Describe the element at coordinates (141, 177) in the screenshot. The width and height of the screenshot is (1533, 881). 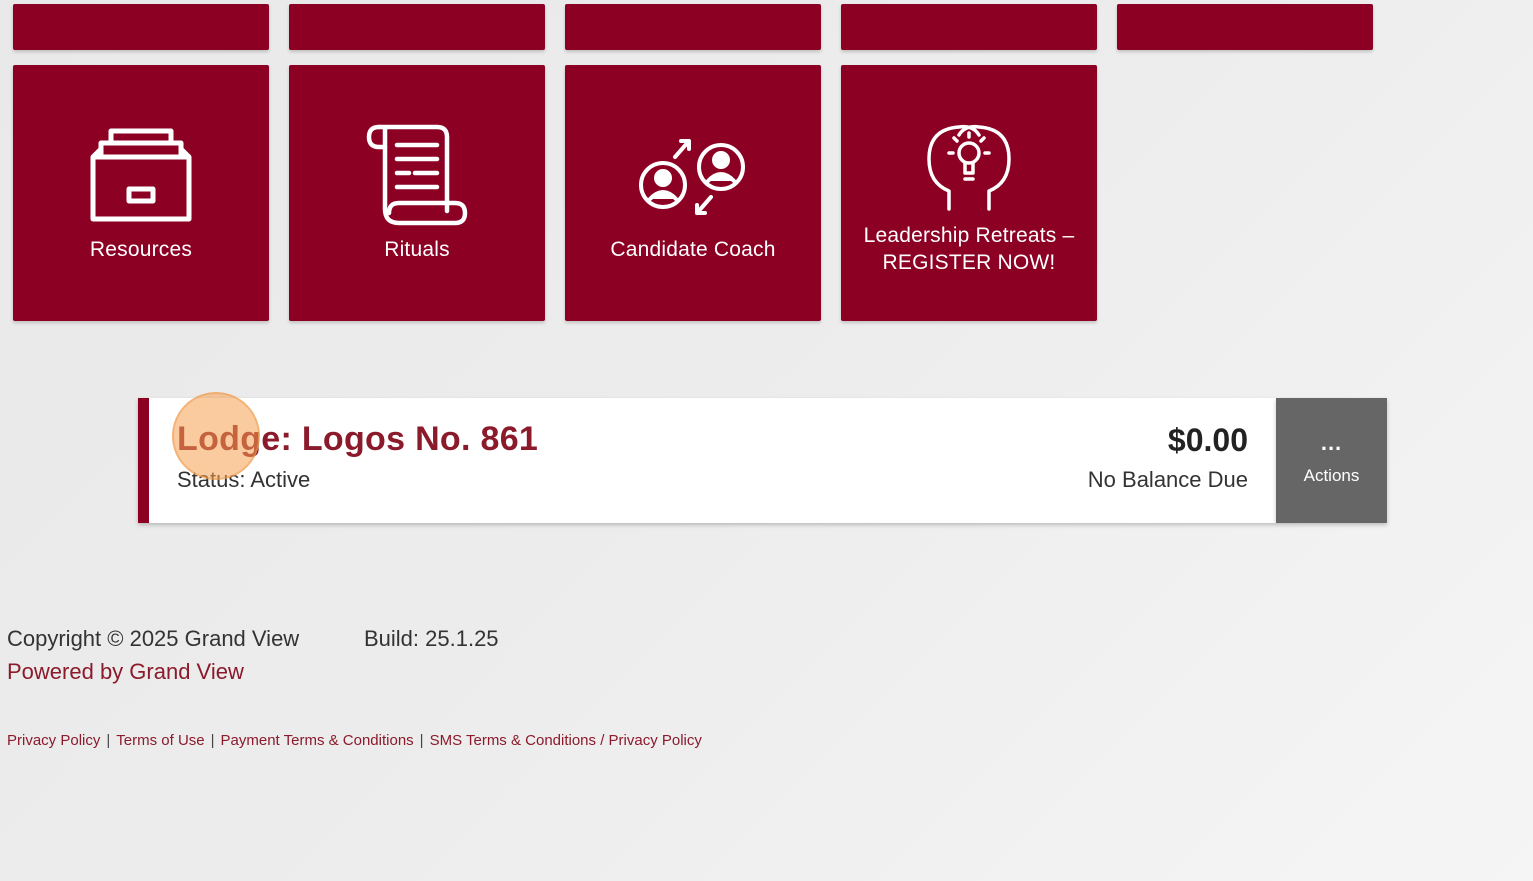
I see `file-cabinet-icon` at that location.